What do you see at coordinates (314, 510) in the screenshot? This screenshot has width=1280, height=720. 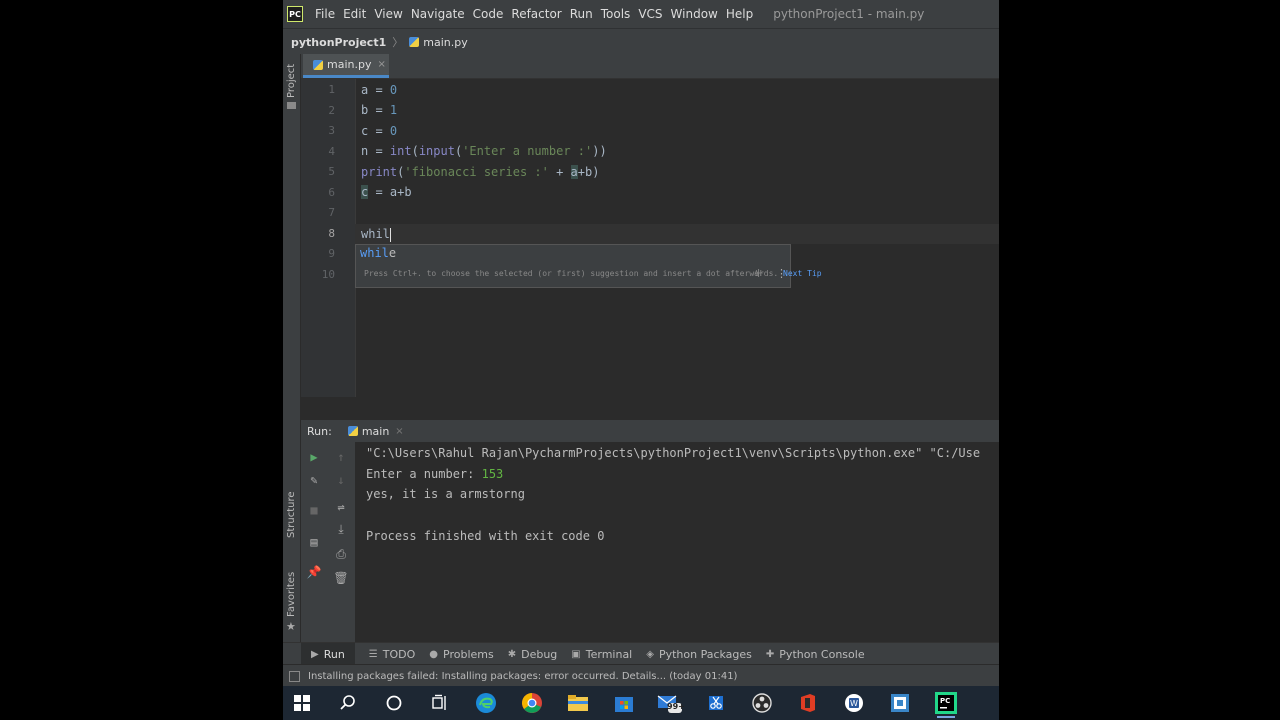 I see `stop-icon: ■` at bounding box center [314, 510].